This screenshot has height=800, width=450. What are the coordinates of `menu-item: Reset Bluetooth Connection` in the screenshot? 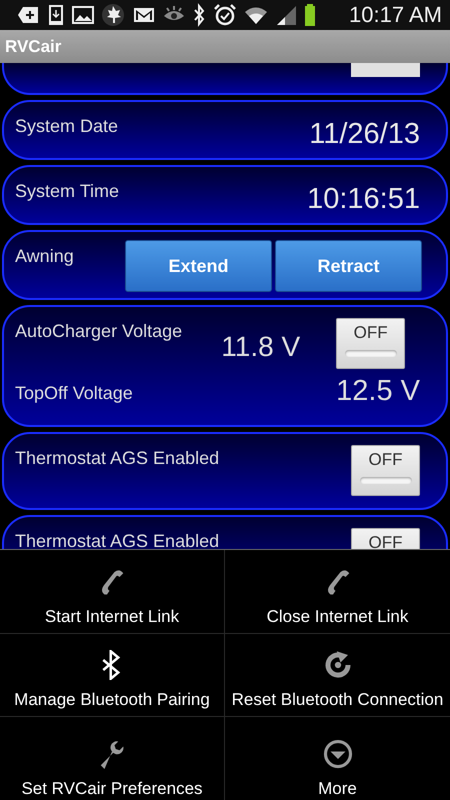 It's located at (337, 676).